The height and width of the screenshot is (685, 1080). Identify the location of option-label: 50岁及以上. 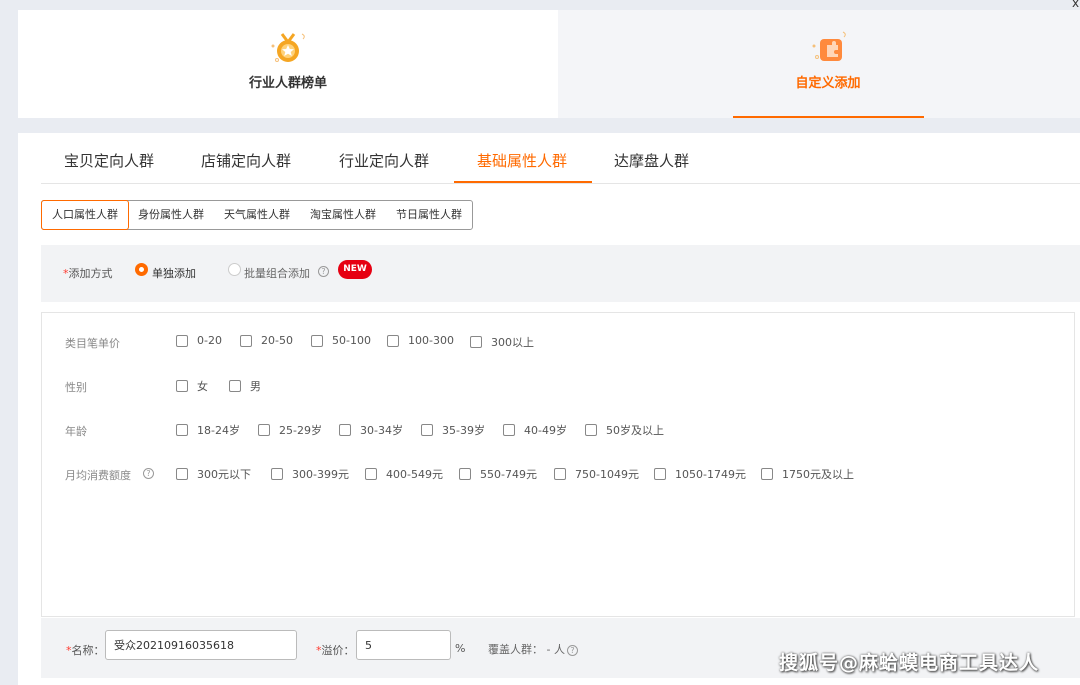
(635, 430).